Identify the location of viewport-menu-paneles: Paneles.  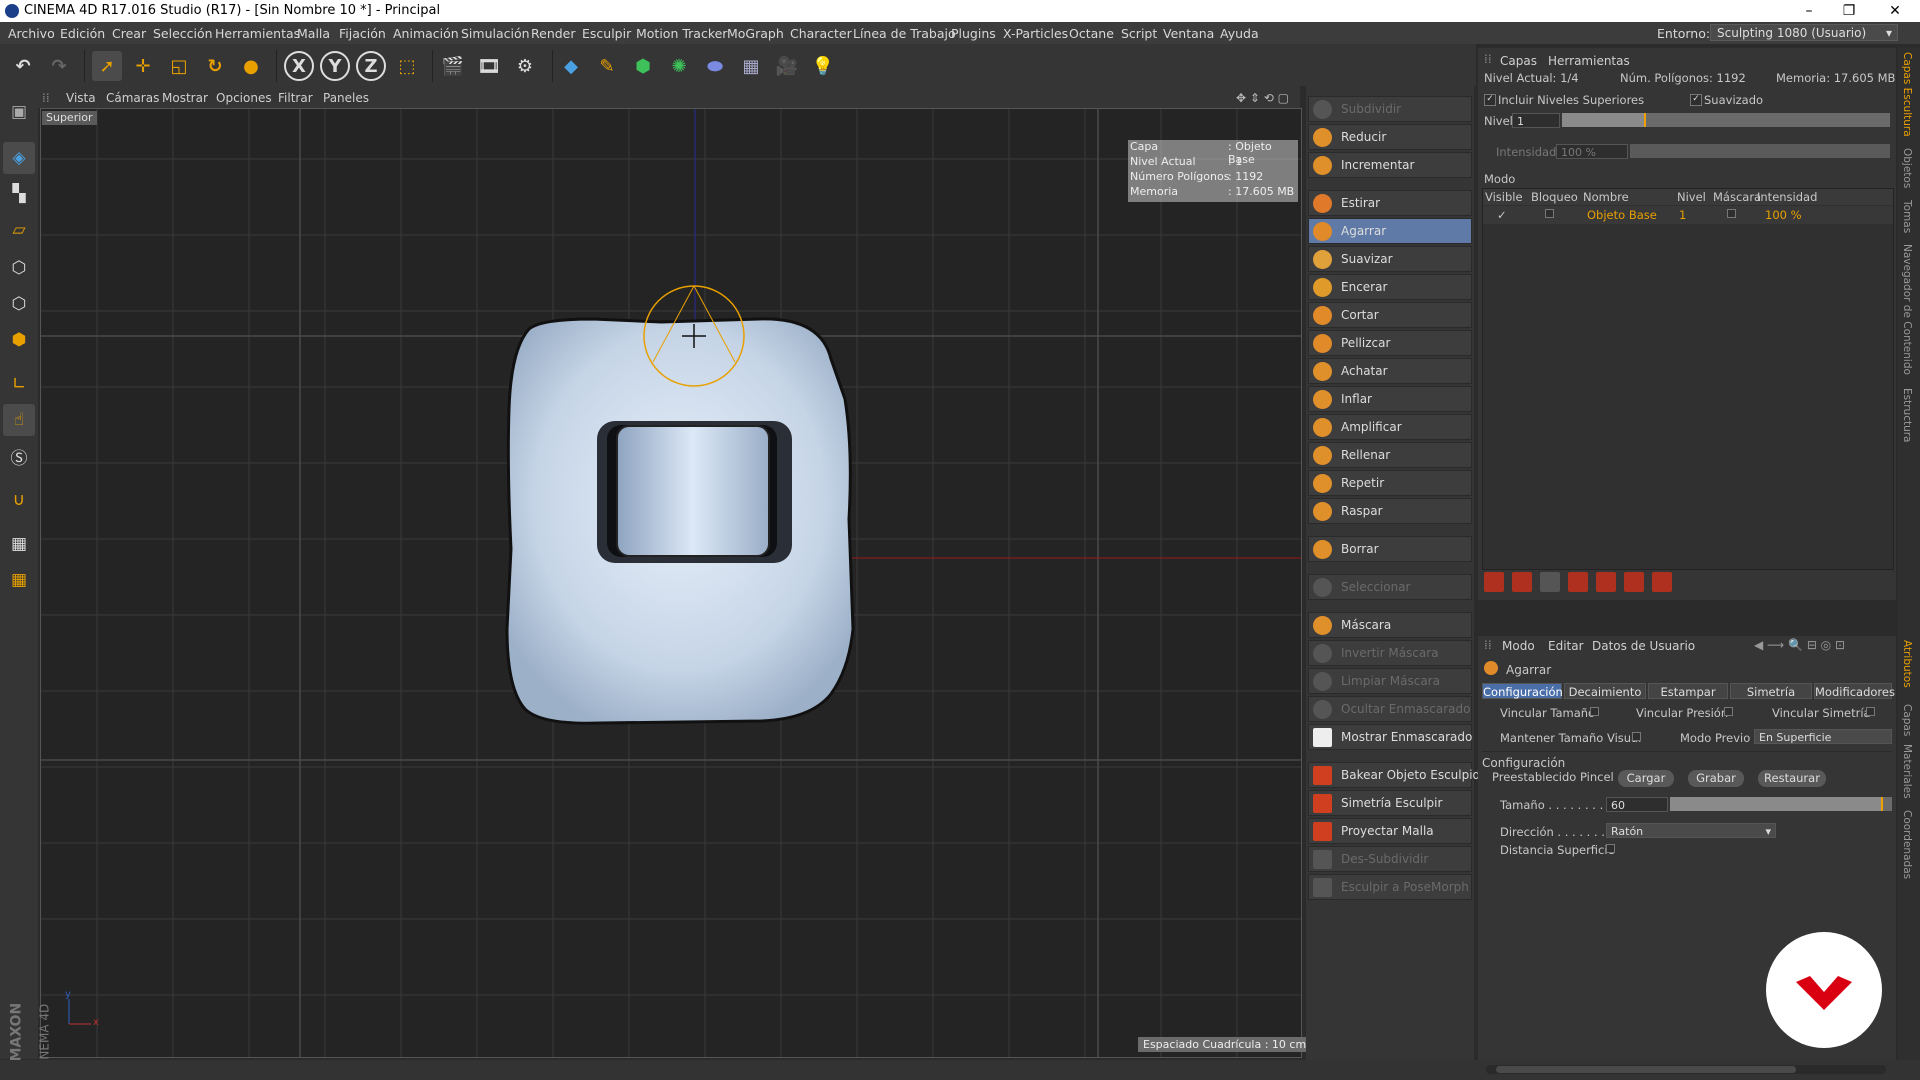
(346, 98).